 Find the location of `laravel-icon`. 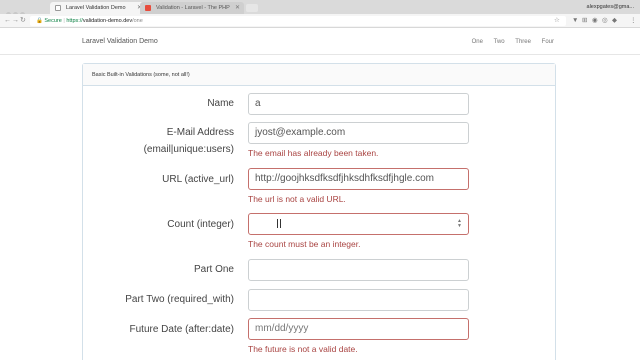

laravel-icon is located at coordinates (148, 8).